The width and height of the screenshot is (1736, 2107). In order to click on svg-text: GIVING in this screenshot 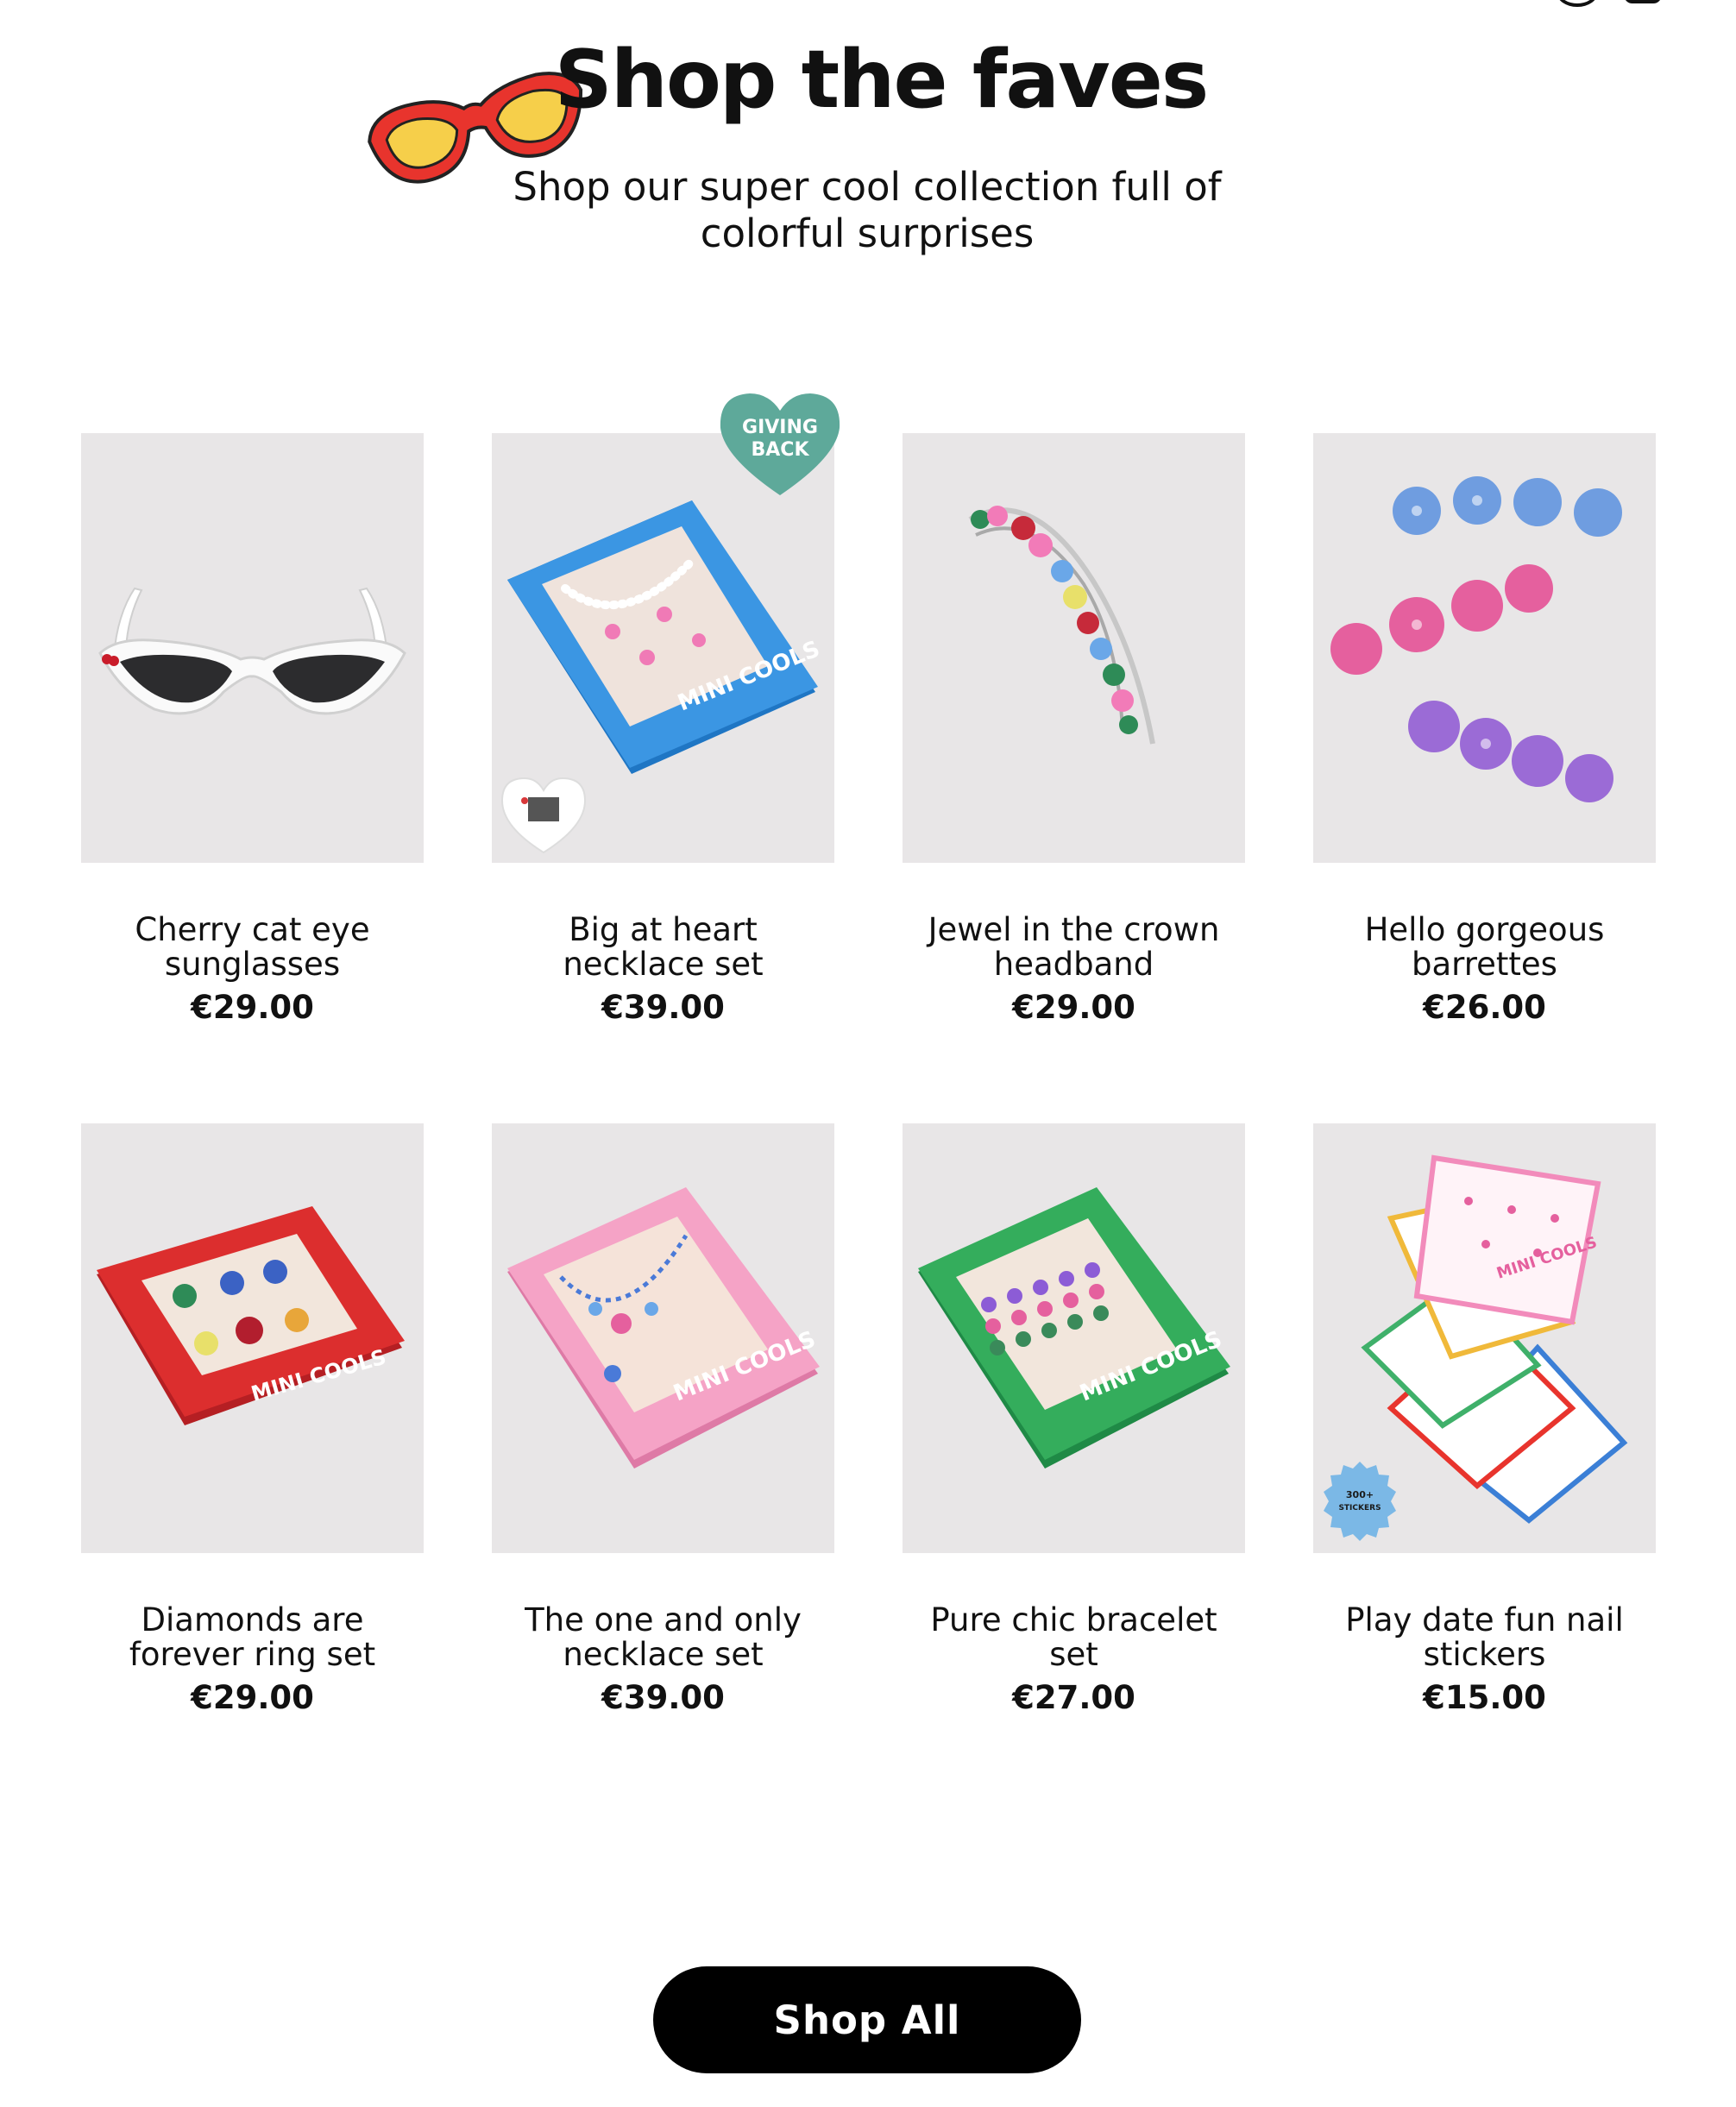, I will do `click(780, 427)`.